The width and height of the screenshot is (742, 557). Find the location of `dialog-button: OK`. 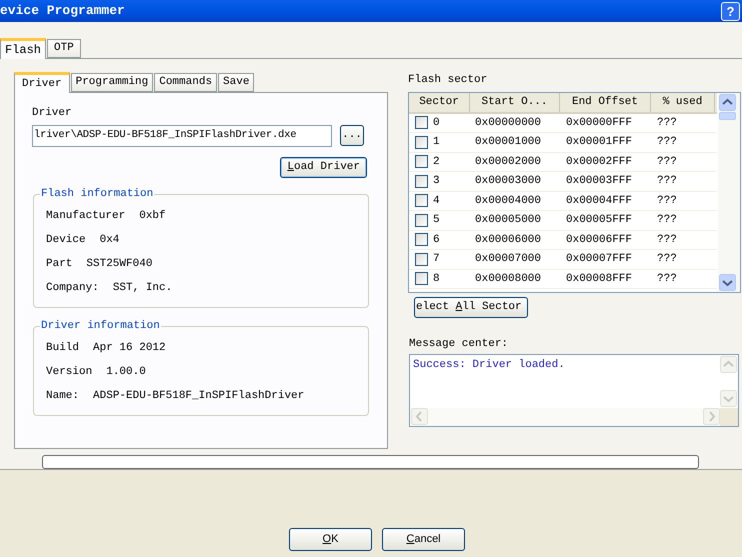

dialog-button: OK is located at coordinates (330, 539).